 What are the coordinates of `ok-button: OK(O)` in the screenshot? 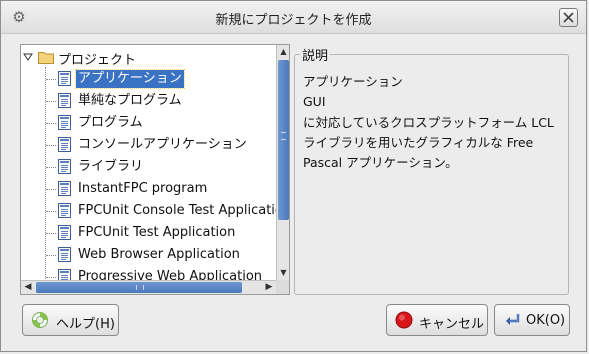 It's located at (532, 320).